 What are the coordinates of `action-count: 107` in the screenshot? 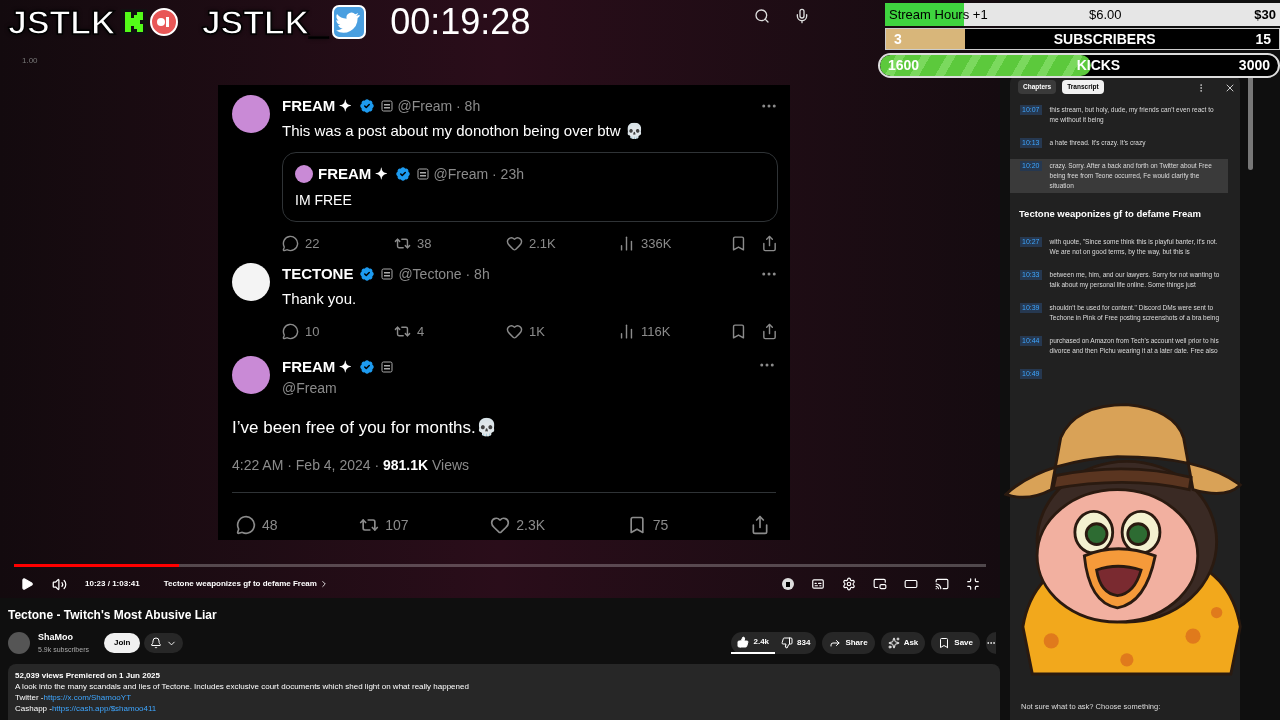 It's located at (397, 525).